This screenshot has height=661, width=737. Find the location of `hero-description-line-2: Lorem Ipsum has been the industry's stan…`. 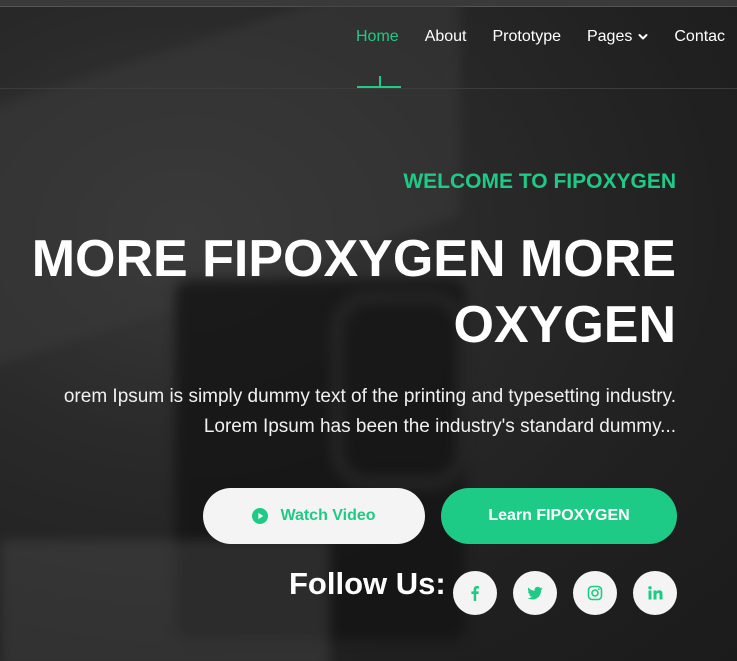

hero-description-line-2: Lorem Ipsum has been the industry's stan… is located at coordinates (439, 426).